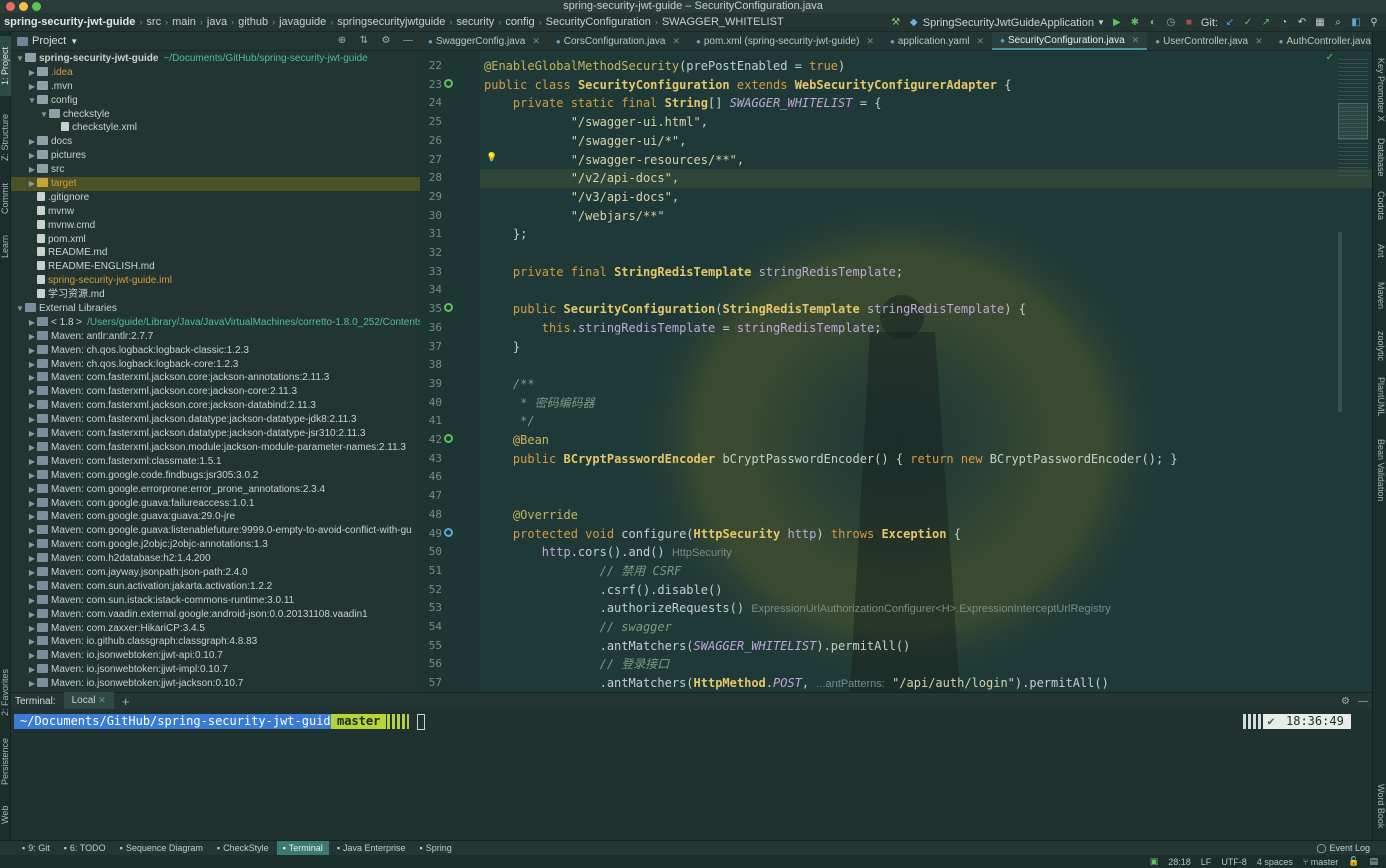  I want to click on tree-item: ▶ .idea, so click(215, 73).